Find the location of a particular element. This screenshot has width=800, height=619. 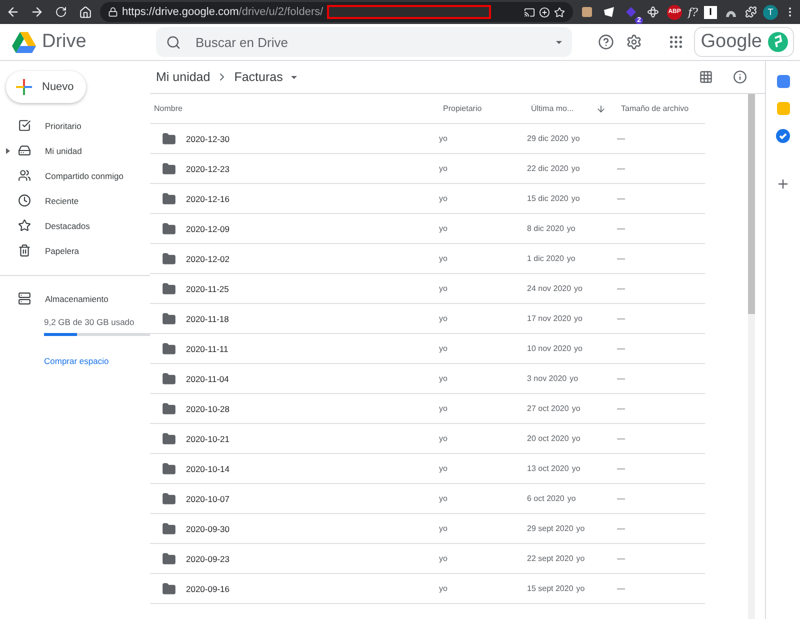

modified-cell-text: 20 oct 2020 yo is located at coordinates (554, 438).